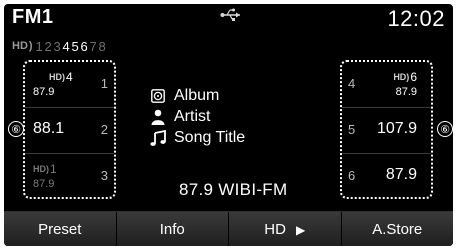 The width and height of the screenshot is (457, 250). I want to click on now-playing-info: Album Artist Song Title, so click(197, 117).